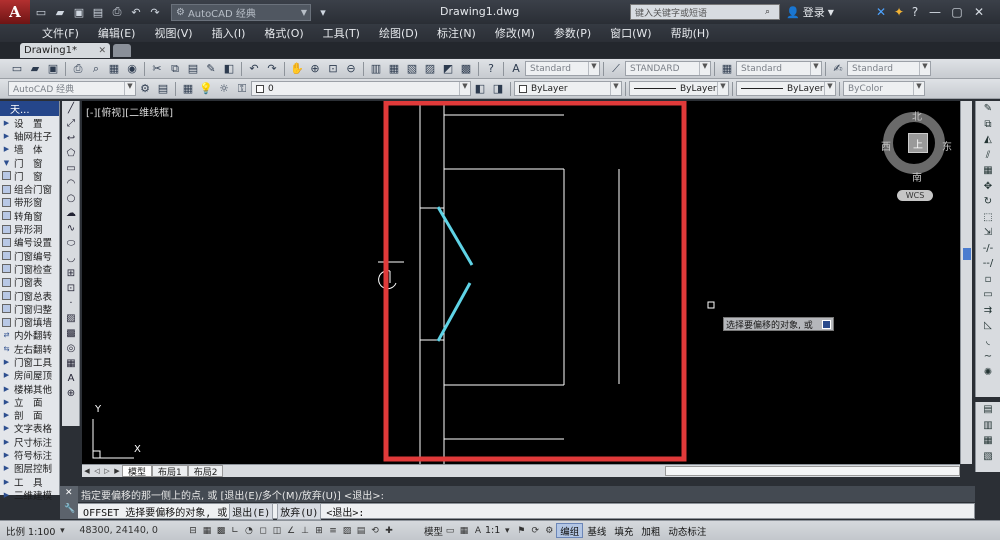 The height and width of the screenshot is (540, 1000). I want to click on 3d-osnap-icon: ◫, so click(277, 531).